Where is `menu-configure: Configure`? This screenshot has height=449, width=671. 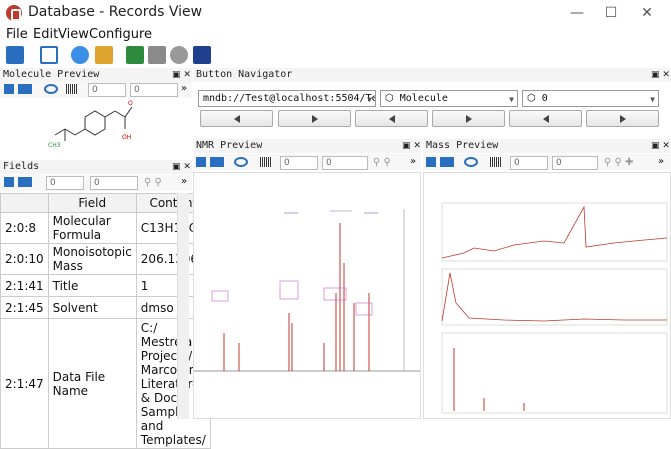
menu-configure: Configure is located at coordinates (120, 34).